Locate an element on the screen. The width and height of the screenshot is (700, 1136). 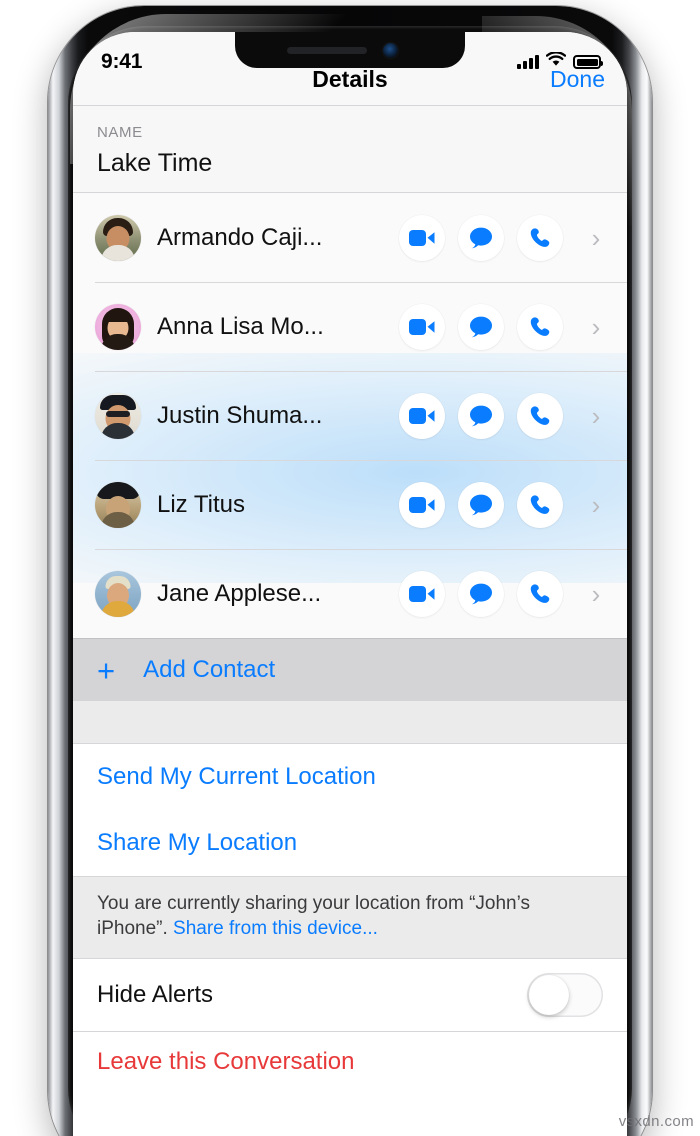
hide-alerts-label: Hide Alerts is located at coordinates (155, 994).